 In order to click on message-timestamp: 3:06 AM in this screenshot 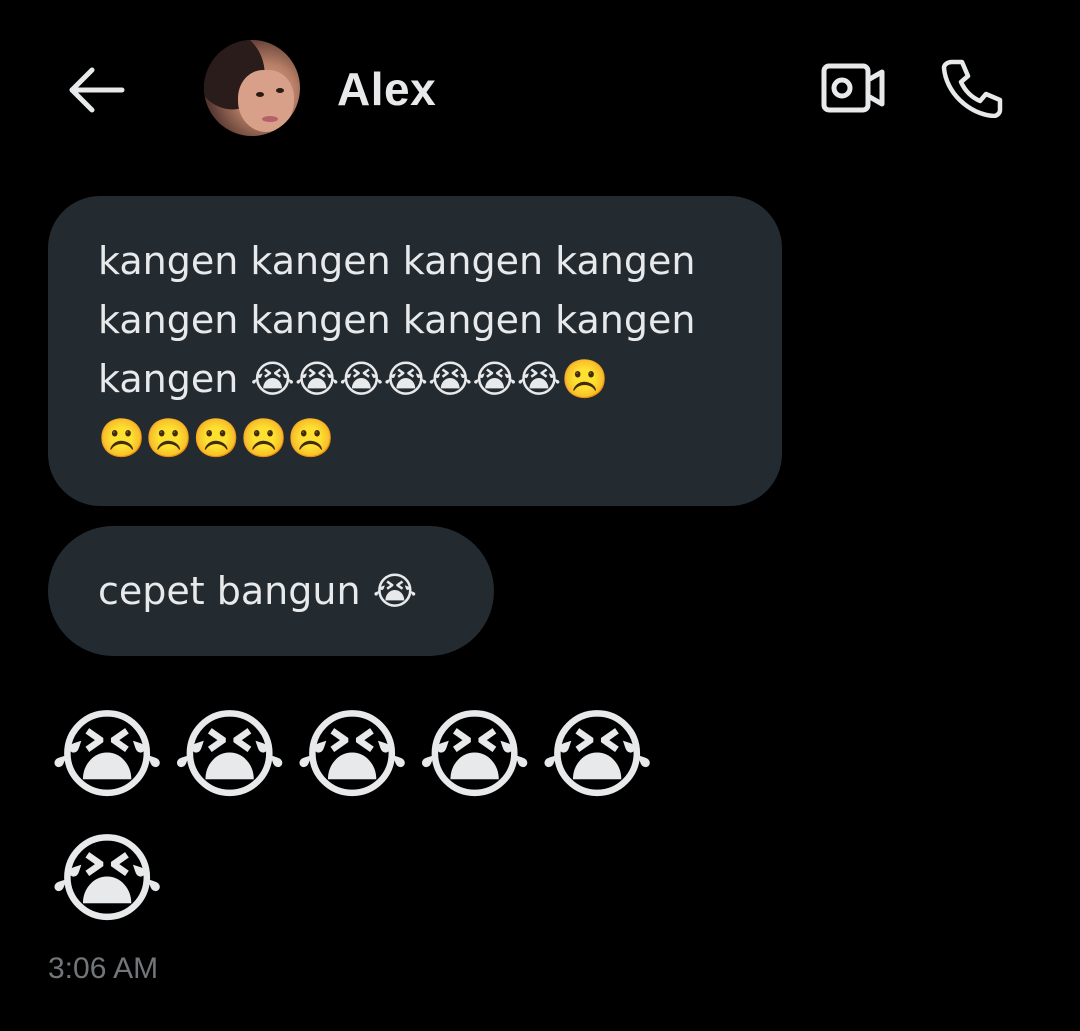, I will do `click(103, 968)`.